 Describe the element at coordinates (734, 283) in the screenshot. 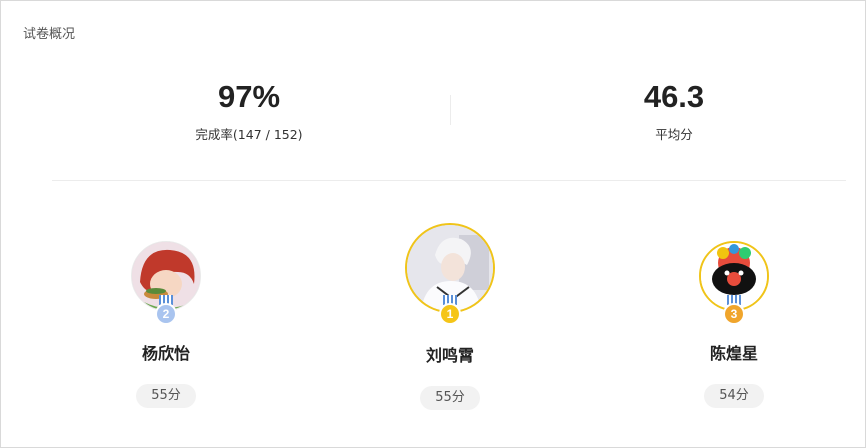

I see `avatar-container: 3` at that location.